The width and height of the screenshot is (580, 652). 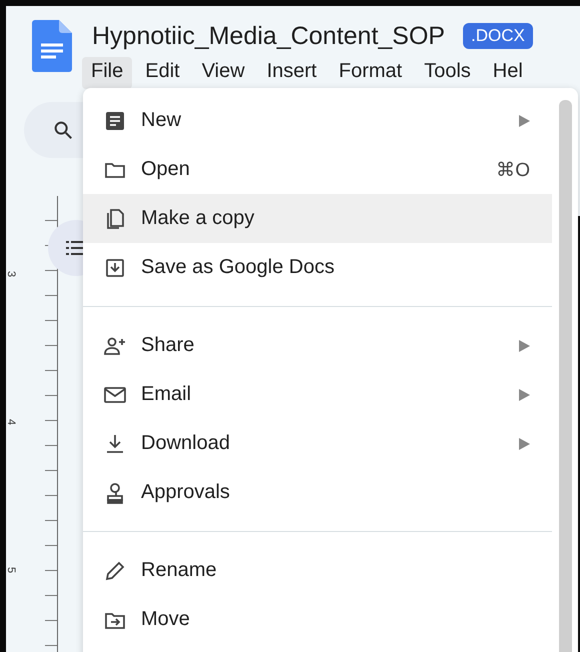 What do you see at coordinates (371, 73) in the screenshot?
I see `menu-bar-item: Format` at bounding box center [371, 73].